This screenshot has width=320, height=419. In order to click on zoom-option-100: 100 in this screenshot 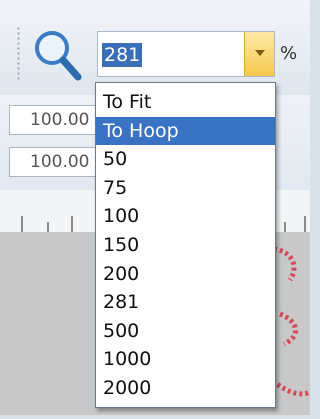, I will do `click(185, 216)`.